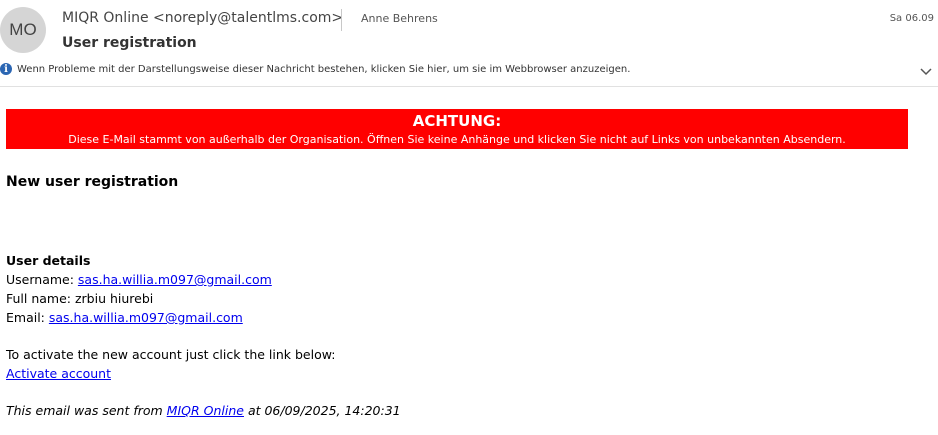  I want to click on username-link: sas.ha.willia.m097@gmail.com, so click(175, 279).